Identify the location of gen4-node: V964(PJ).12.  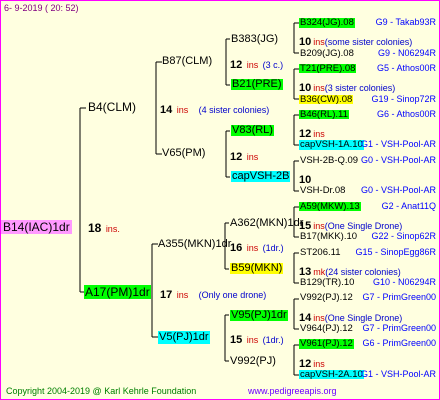
(326, 329).